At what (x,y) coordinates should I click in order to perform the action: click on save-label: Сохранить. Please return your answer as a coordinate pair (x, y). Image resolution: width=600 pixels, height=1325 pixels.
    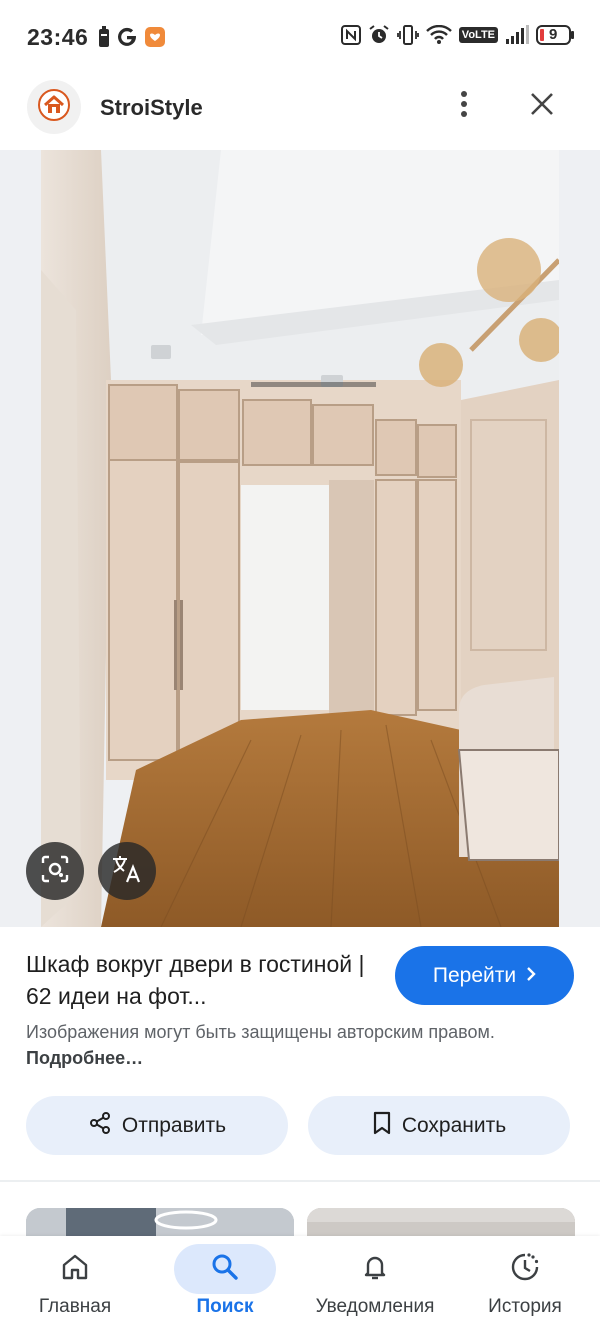
    Looking at the image, I should click on (454, 1125).